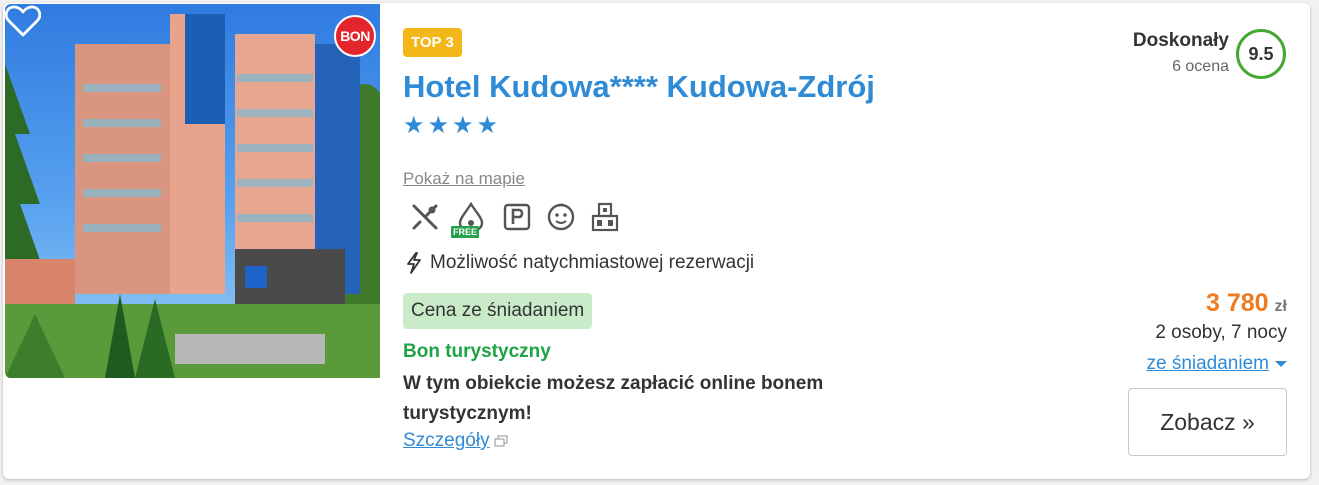  Describe the element at coordinates (355, 36) in the screenshot. I see `bon-badge: BON` at that location.